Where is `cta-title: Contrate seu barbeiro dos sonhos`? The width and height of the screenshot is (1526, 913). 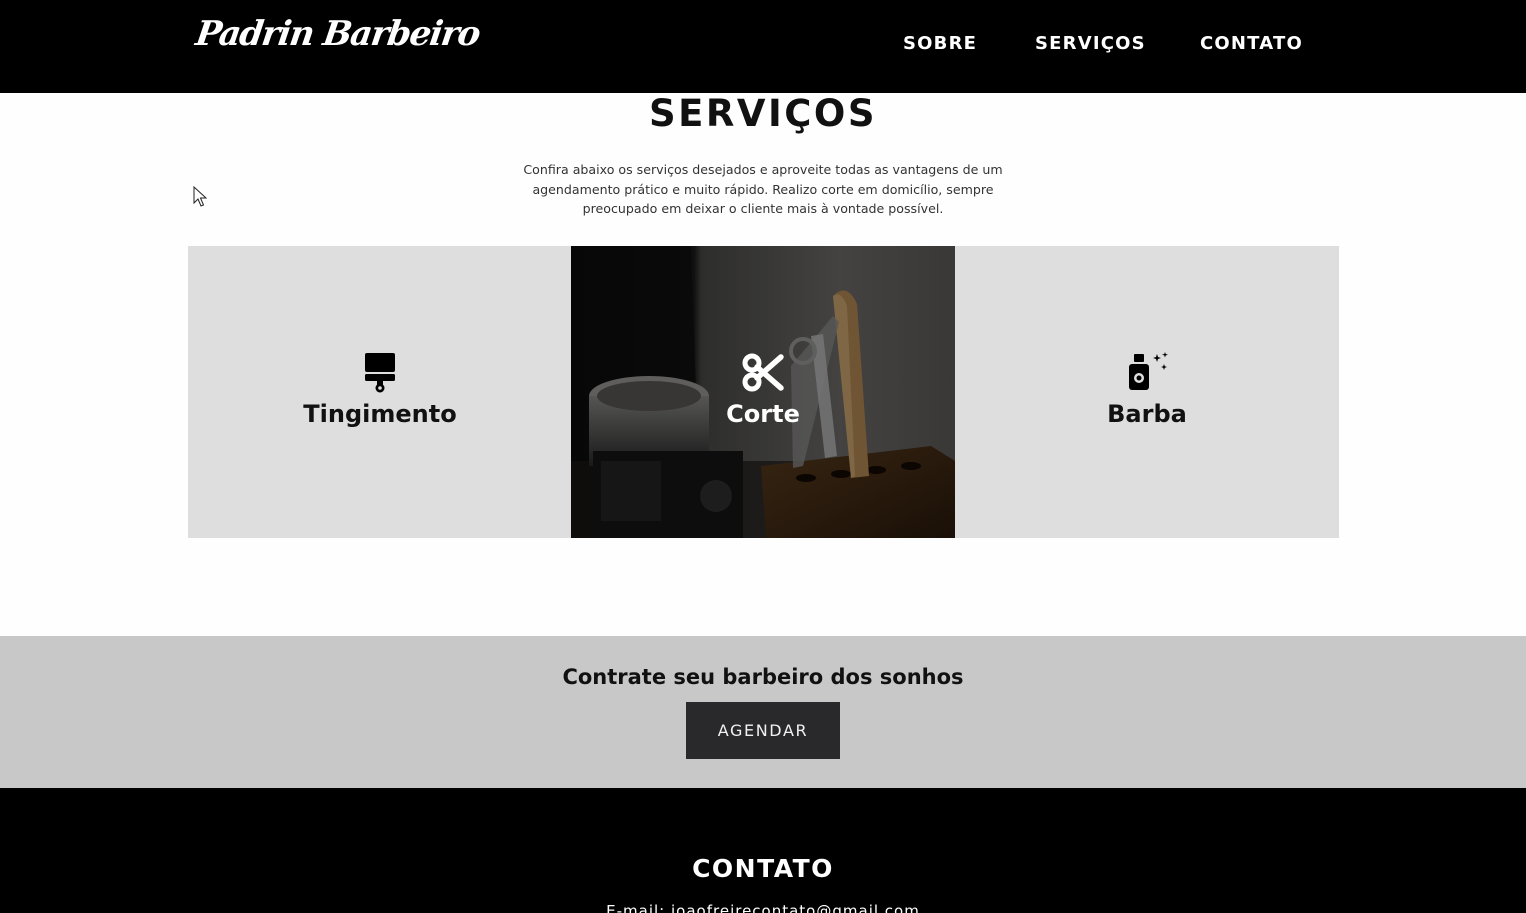
cta-title: Contrate seu barbeiro dos sonhos is located at coordinates (763, 677).